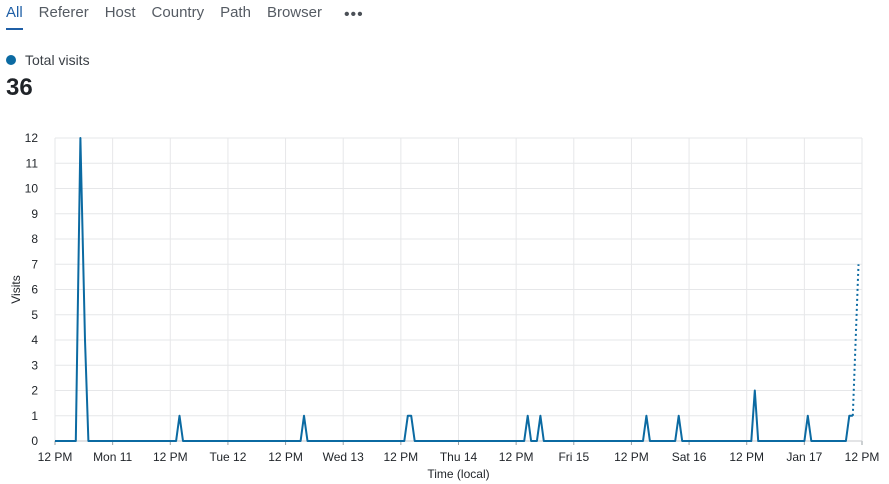 The height and width of the screenshot is (484, 889). What do you see at coordinates (34, 214) in the screenshot?
I see `y-tick-label: 9` at bounding box center [34, 214].